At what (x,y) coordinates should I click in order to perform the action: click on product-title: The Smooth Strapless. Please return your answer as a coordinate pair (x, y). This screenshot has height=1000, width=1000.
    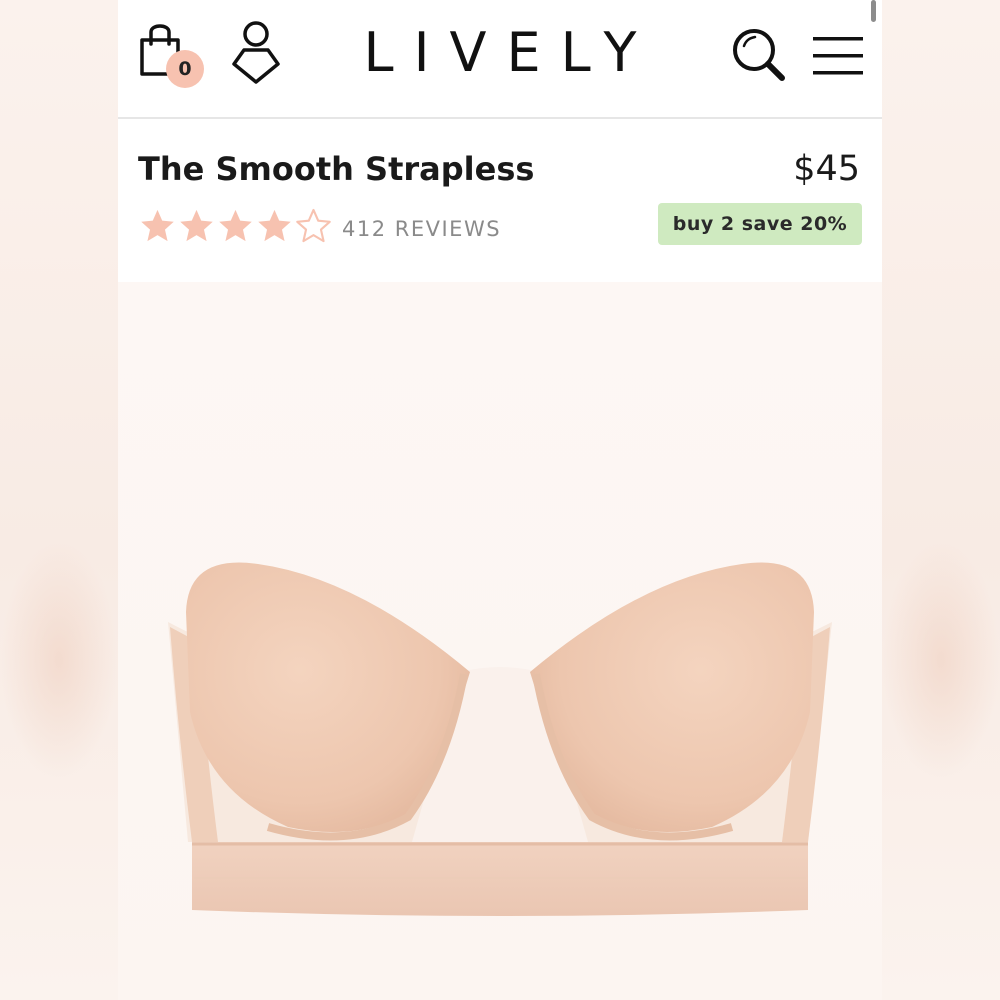
    Looking at the image, I should click on (336, 169).